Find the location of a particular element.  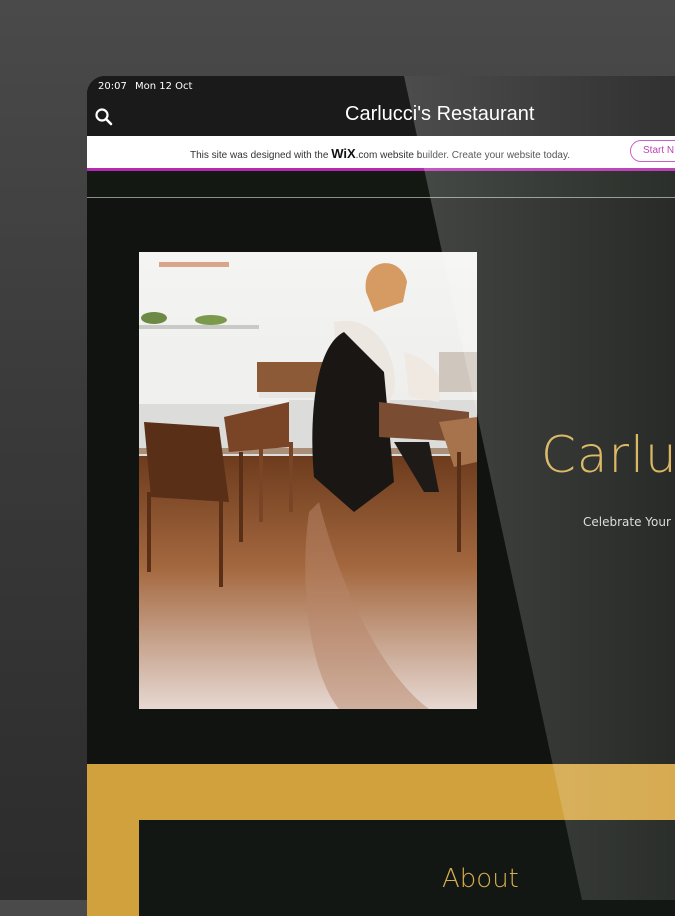

status-date: Mon 12 Oct is located at coordinates (164, 86).